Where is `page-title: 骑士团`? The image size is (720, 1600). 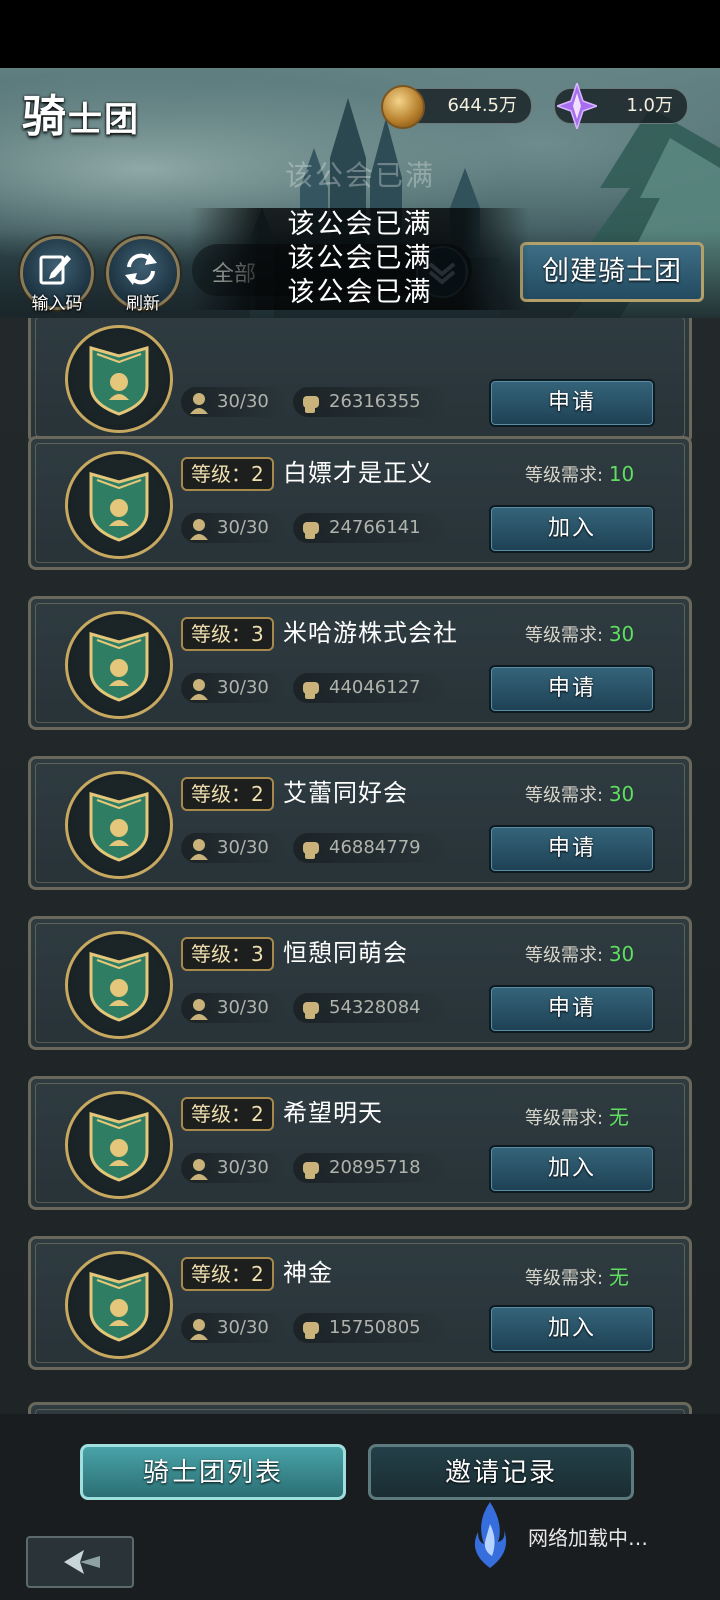
page-title: 骑士团 is located at coordinates (81, 116).